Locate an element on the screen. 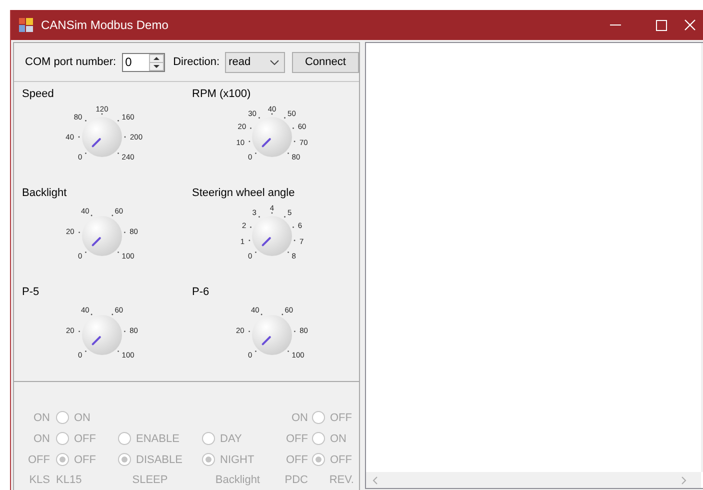 Image resolution: width=703 pixels, height=490 pixels. scroll-right-icon is located at coordinates (684, 480).